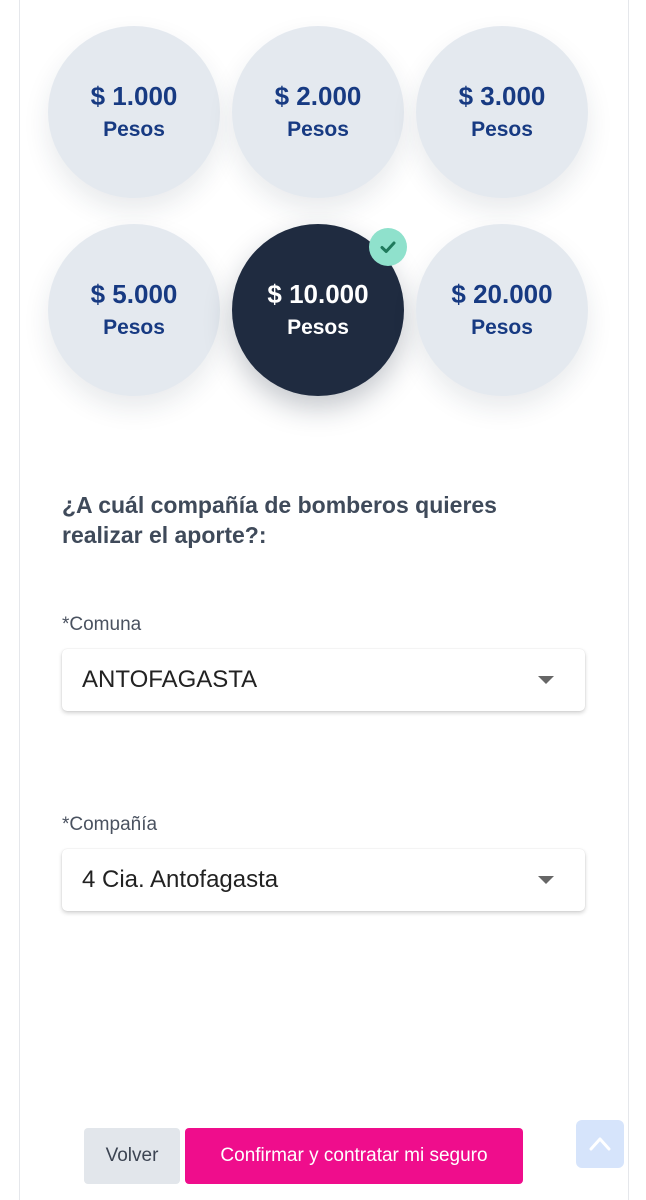 Image resolution: width=646 pixels, height=1200 pixels. Describe the element at coordinates (318, 96) in the screenshot. I see `amount-value: $ 2.000` at that location.